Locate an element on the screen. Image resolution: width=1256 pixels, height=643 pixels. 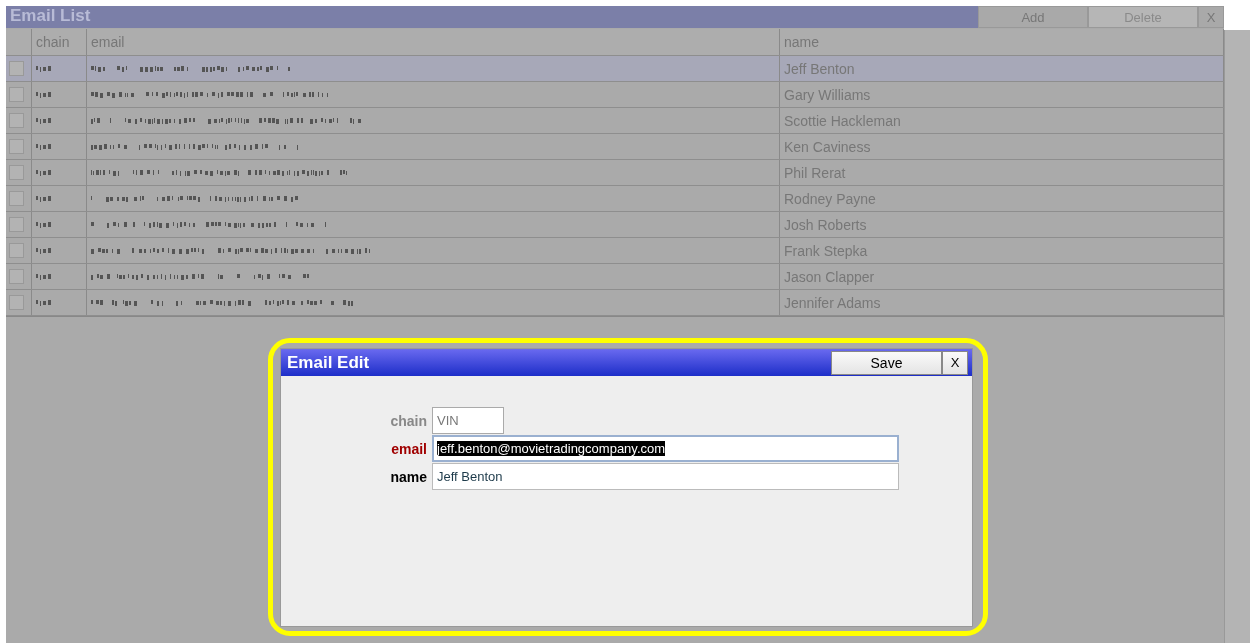
field-label: name is located at coordinates (408, 476).